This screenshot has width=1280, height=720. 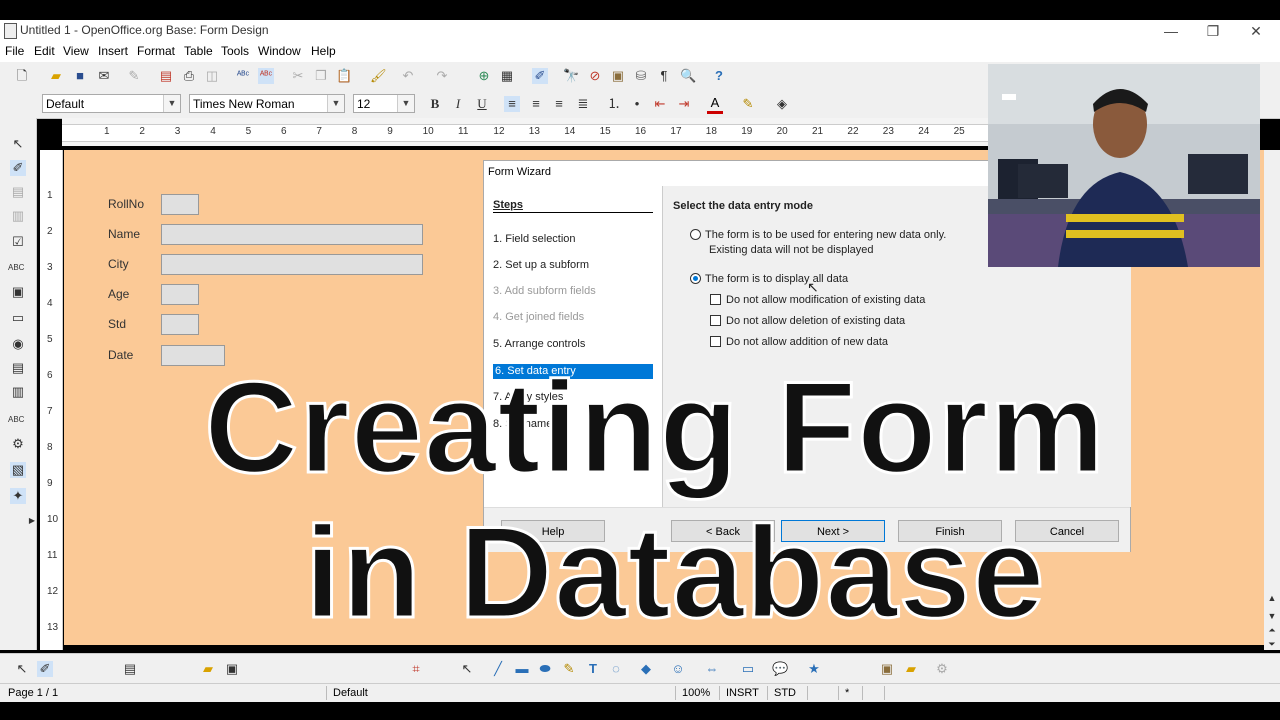 I want to click on from-file-icon: ▣, so click(x=887, y=669).